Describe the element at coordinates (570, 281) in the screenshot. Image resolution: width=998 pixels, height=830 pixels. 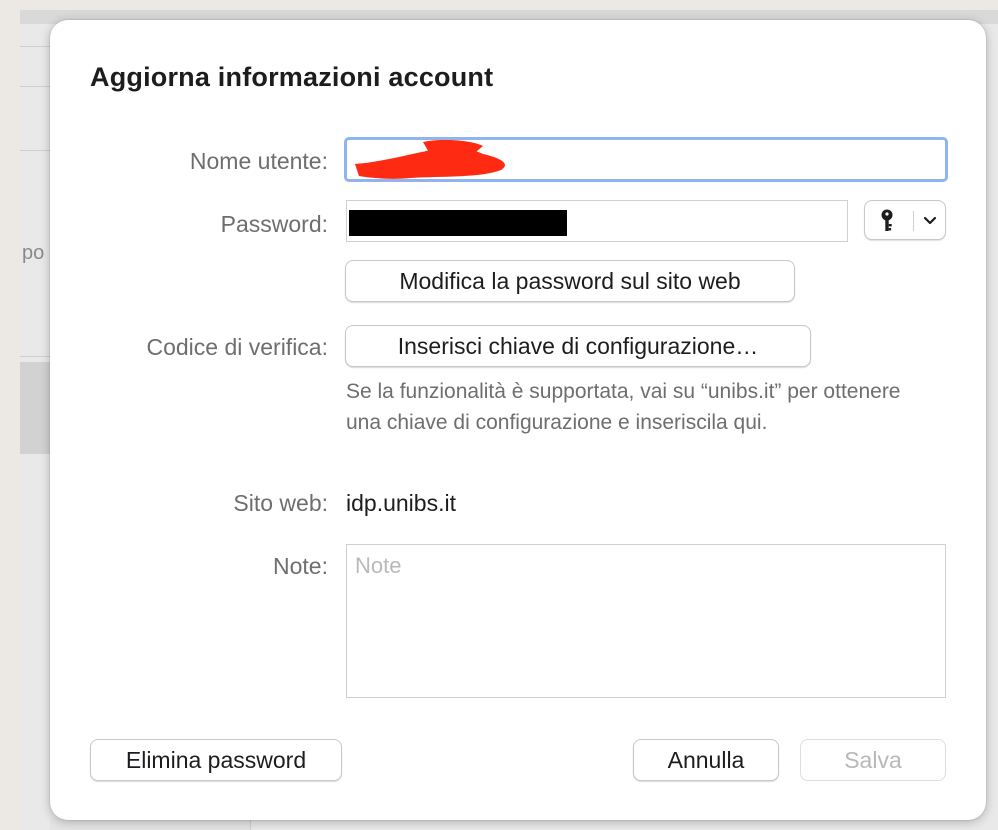
I see `change-password-website-button: Modifica la password sul sito web` at that location.